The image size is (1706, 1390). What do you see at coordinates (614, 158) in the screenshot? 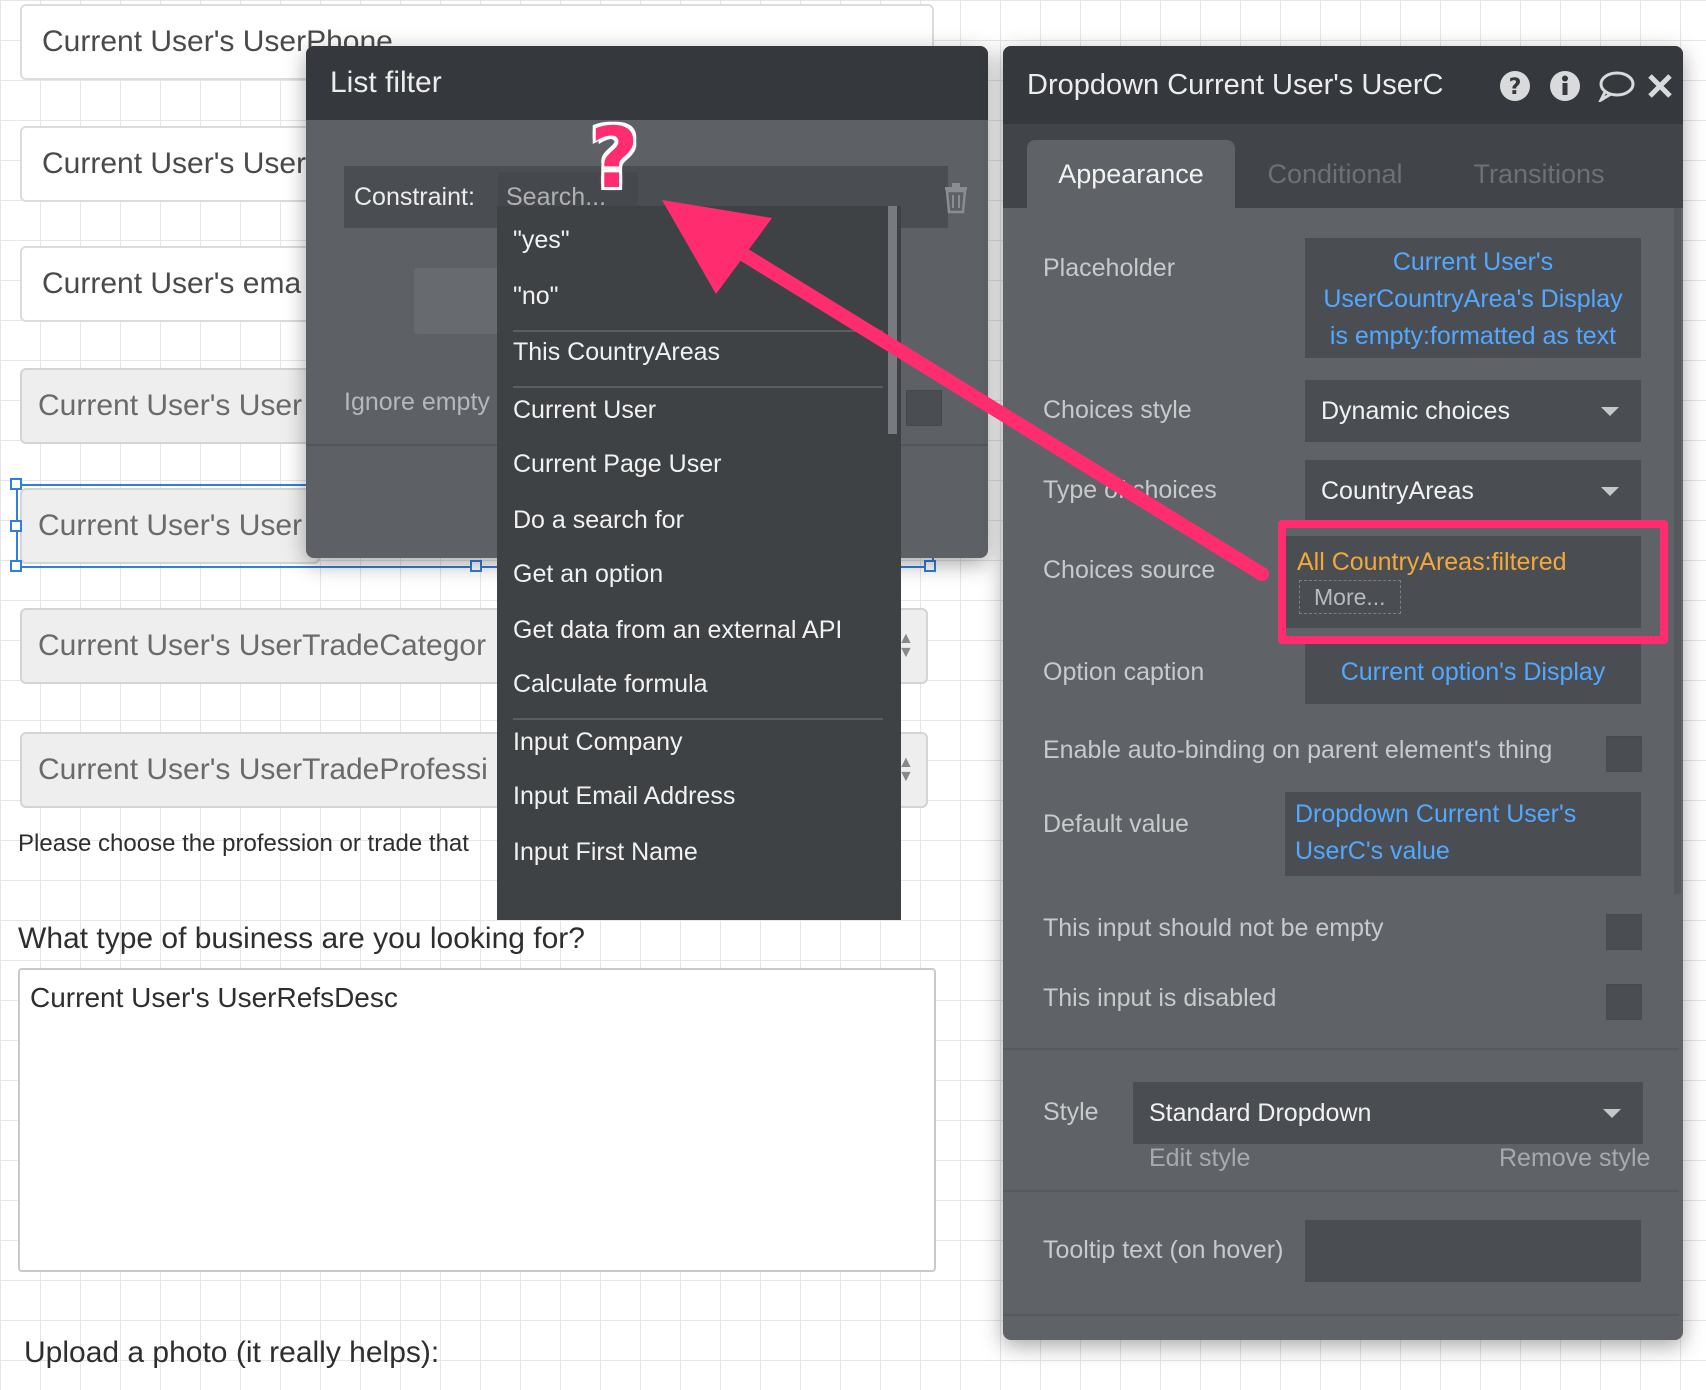
I see `question-mark-annotation: ?` at bounding box center [614, 158].